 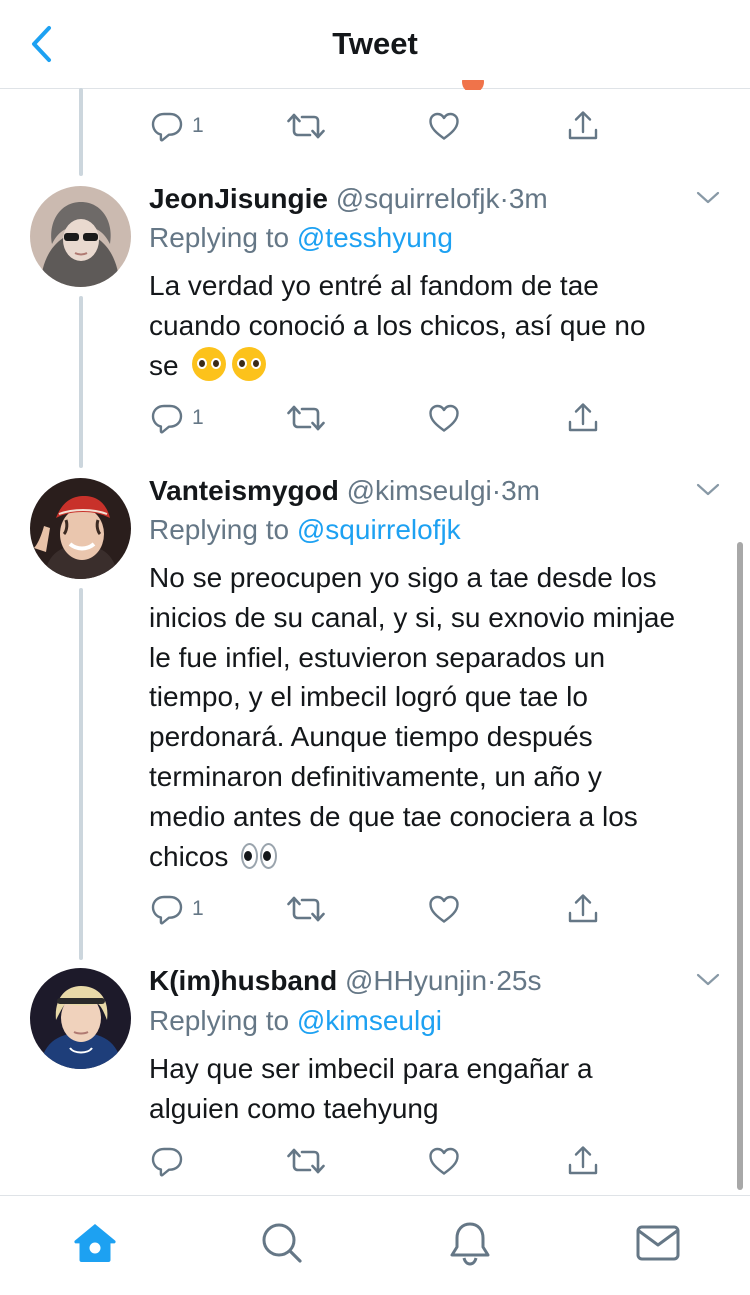 What do you see at coordinates (377, 657) in the screenshot?
I see `tweet-text-line: le fue infiel, estuvieron separados un` at bounding box center [377, 657].